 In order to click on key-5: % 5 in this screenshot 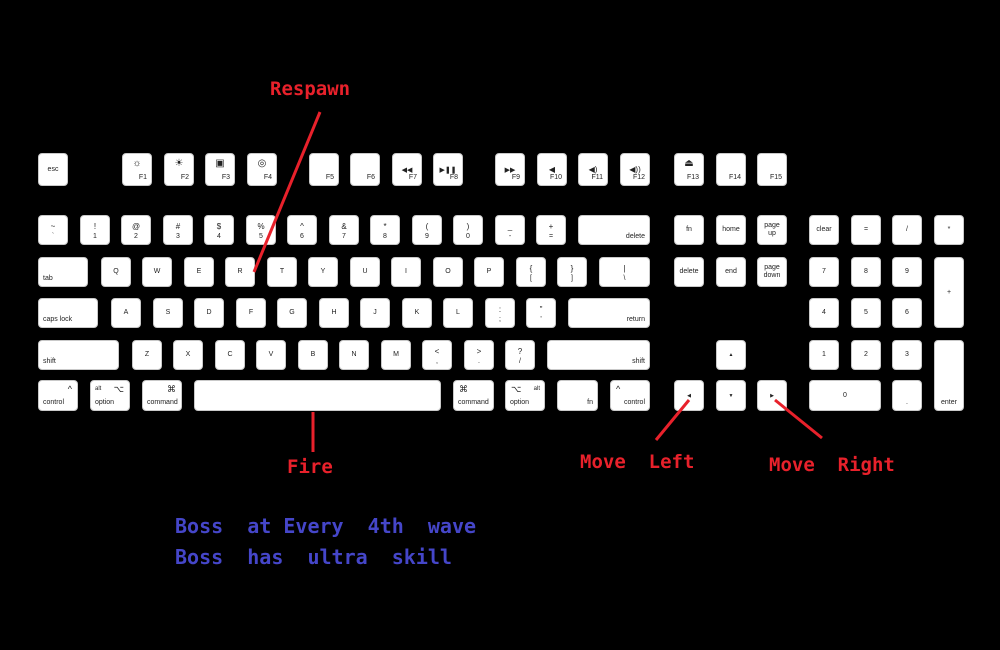, I will do `click(261, 230)`.